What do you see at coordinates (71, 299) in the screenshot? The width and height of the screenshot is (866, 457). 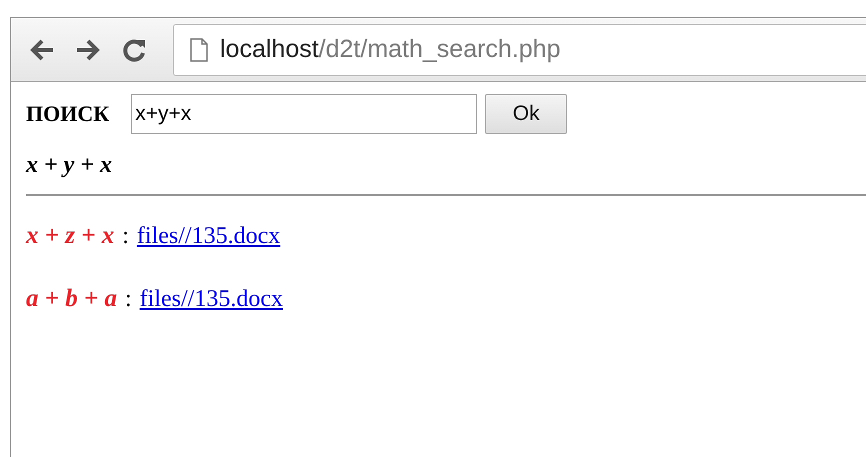 I see `result-formula: a + b + a` at bounding box center [71, 299].